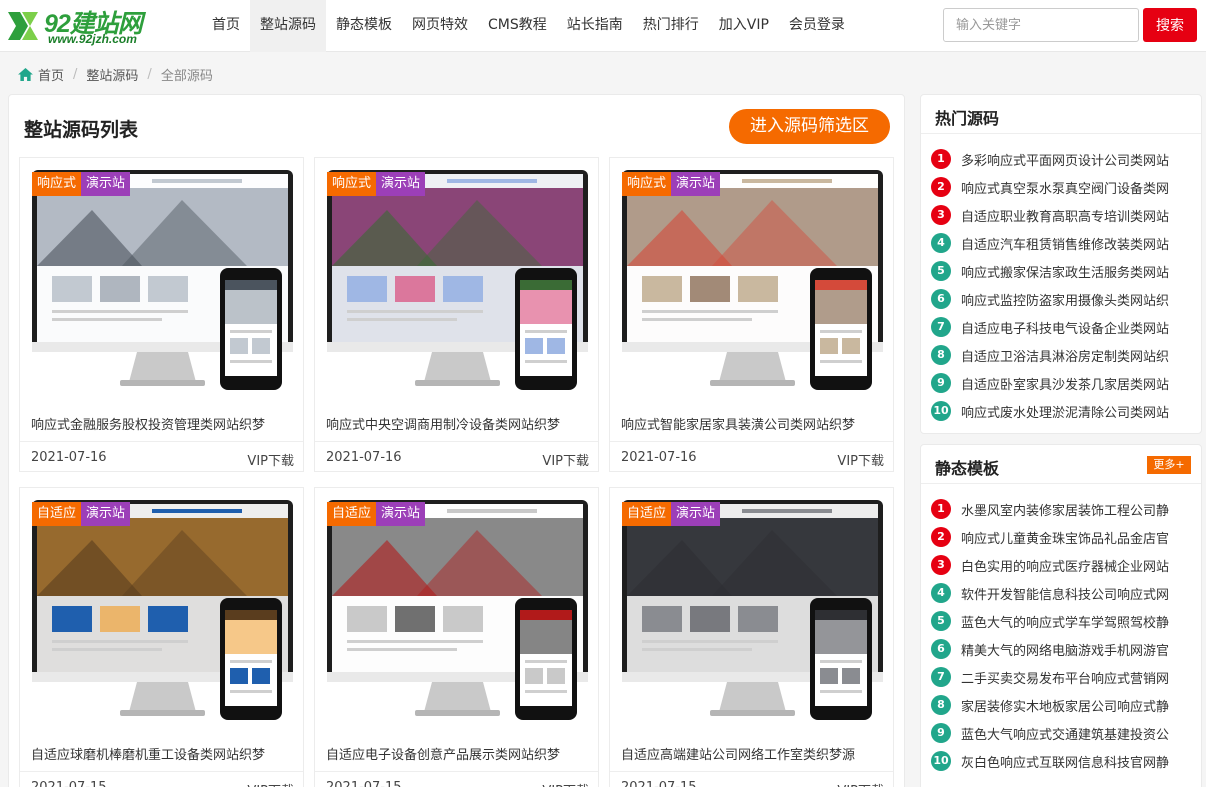 The image size is (1206, 787). Describe the element at coordinates (1077, 733) in the screenshot. I see `list-item-title: 蓝色大气响应式交通建筑基建投资公` at that location.